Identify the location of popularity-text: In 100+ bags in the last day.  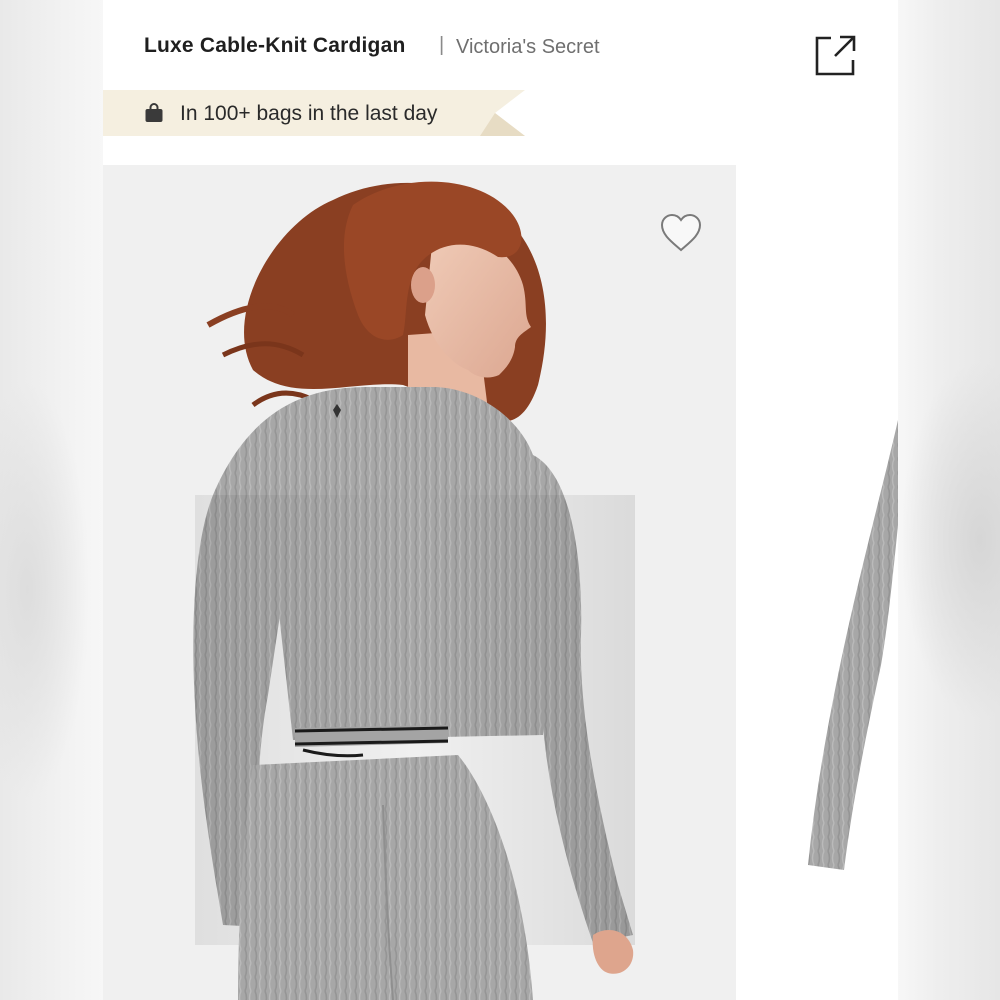
(309, 113).